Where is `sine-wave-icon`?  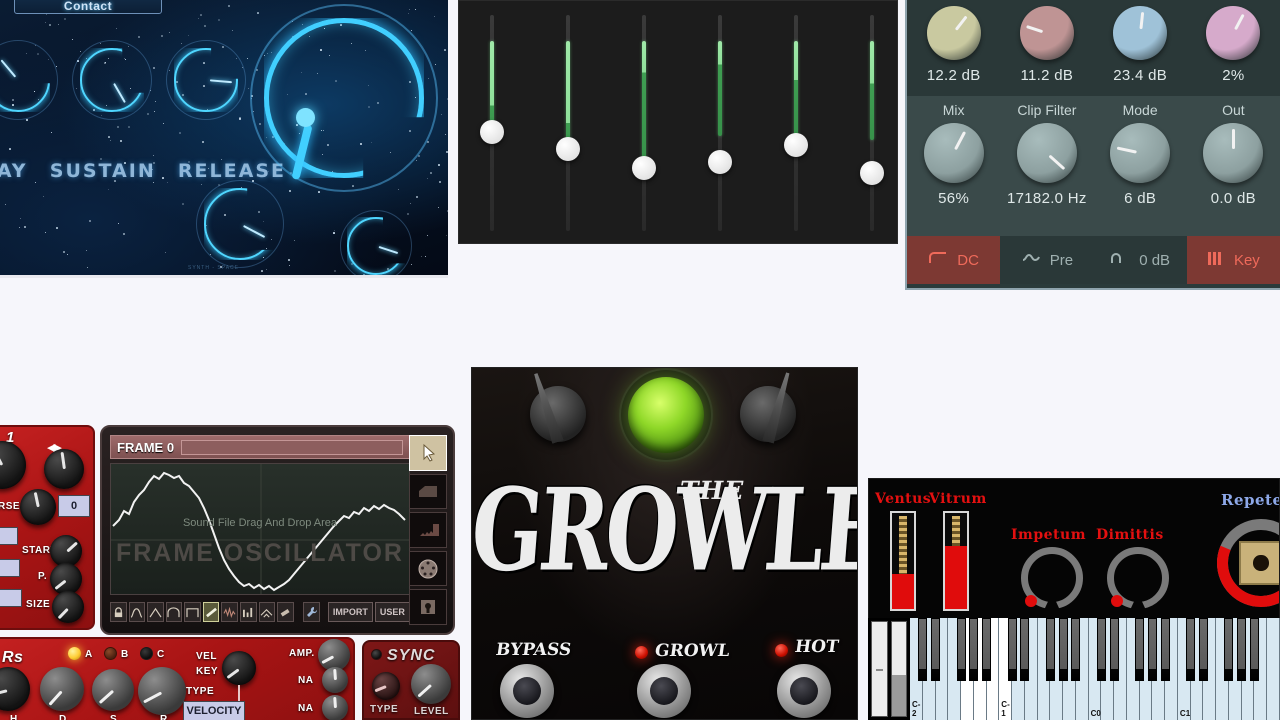
sine-wave-icon is located at coordinates (137, 612).